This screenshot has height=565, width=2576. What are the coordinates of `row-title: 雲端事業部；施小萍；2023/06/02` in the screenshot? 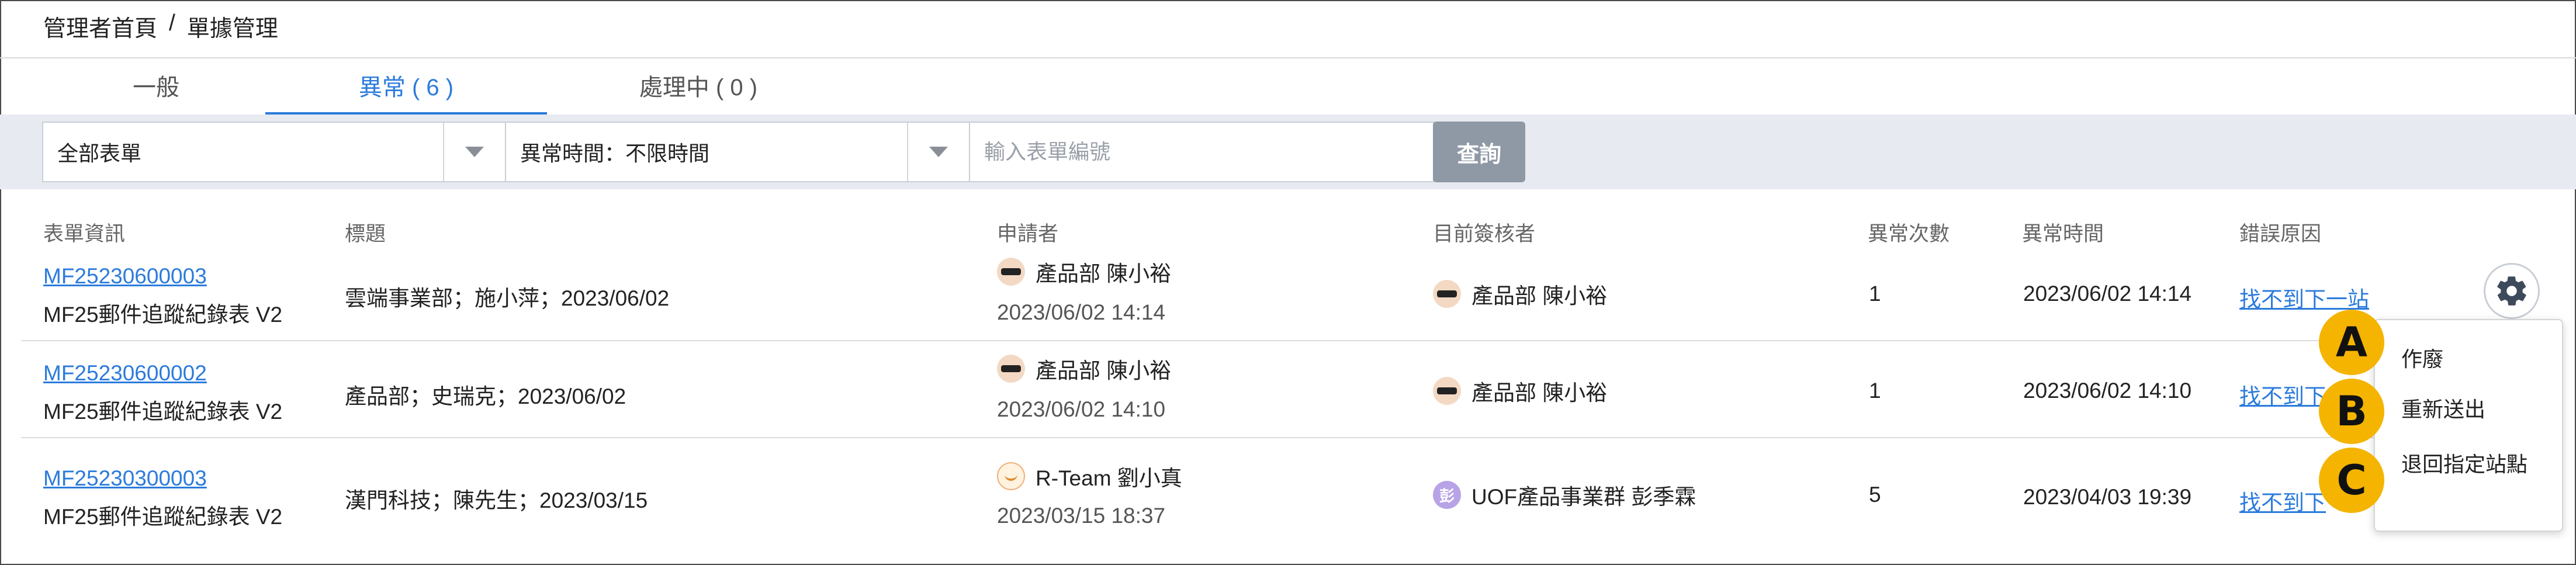 It's located at (508, 298).